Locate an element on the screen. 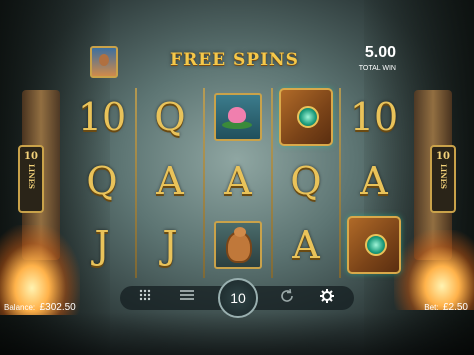 The height and width of the screenshot is (355, 474). left-lines-badge: 10 LINES is located at coordinates (31, 179).